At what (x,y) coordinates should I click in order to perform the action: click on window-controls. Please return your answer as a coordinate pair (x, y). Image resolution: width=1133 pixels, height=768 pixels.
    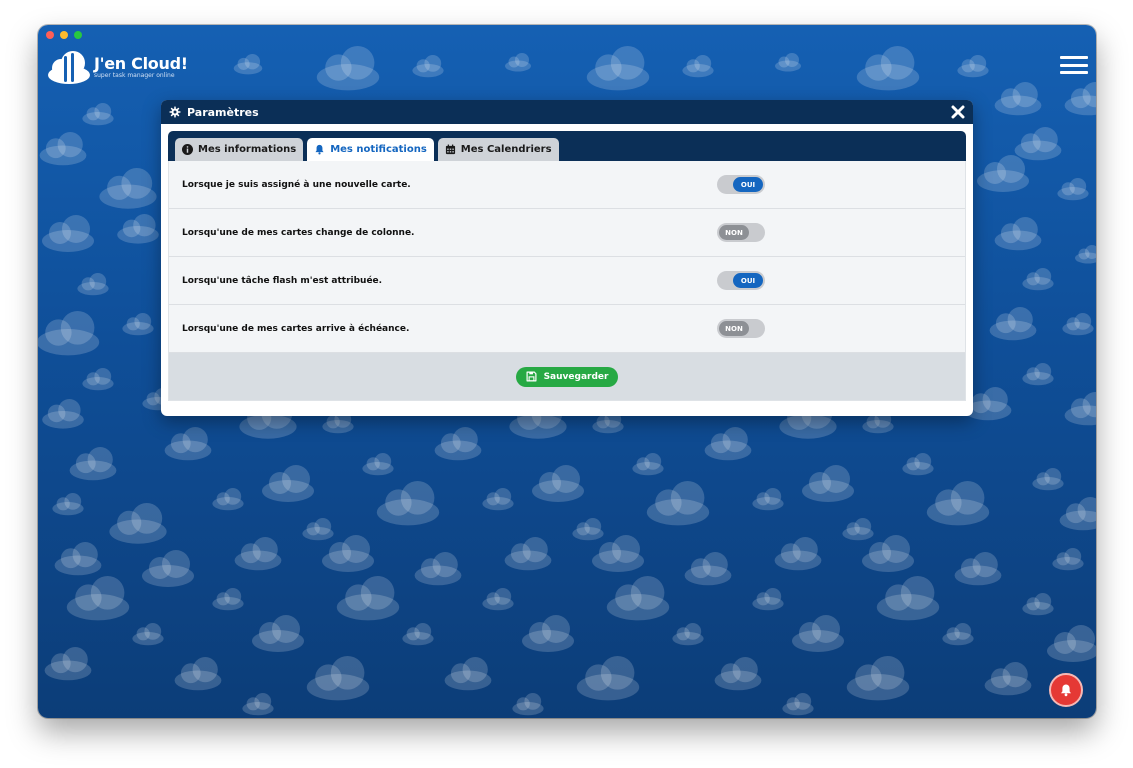
    Looking at the image, I should click on (64, 35).